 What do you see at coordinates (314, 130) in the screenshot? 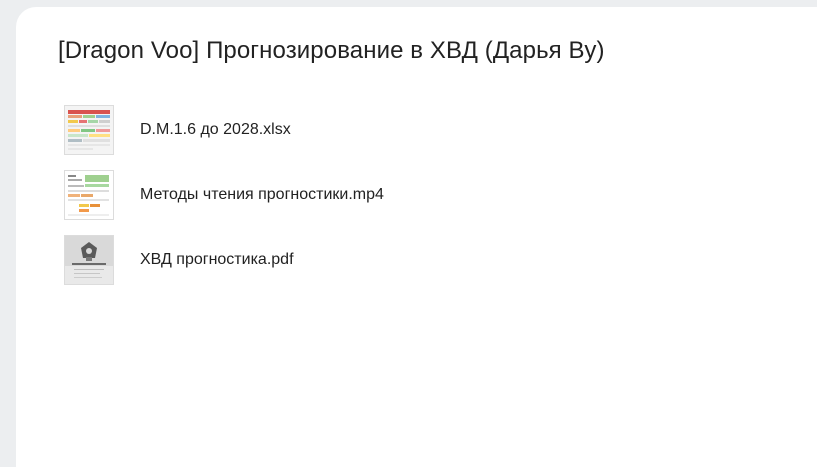
I see `file-item-xlsx: D.M.1.6 до 2028.xlsx` at bounding box center [314, 130].